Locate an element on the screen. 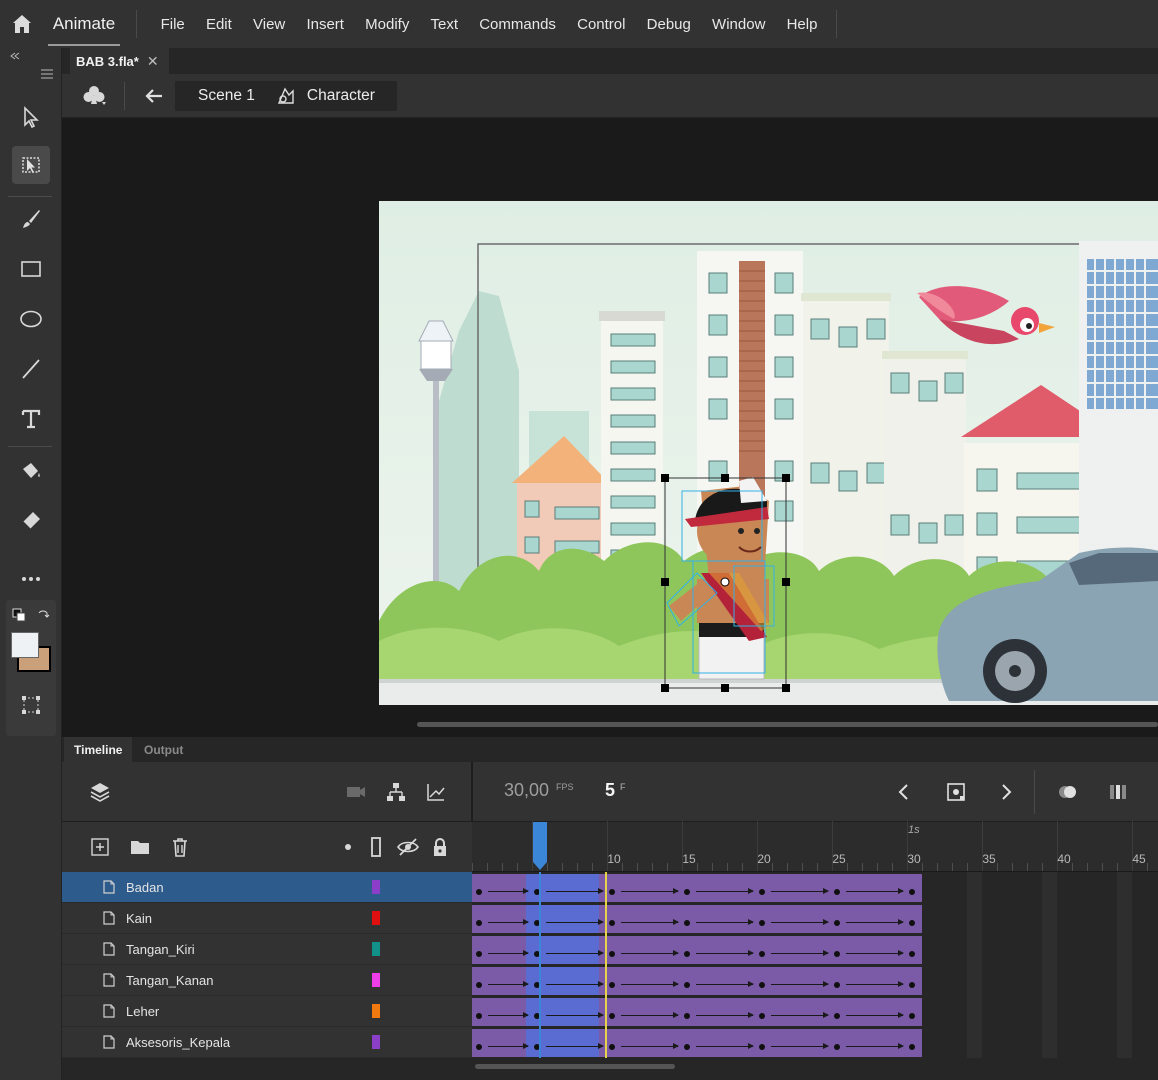  layers-icon is located at coordinates (100, 792).